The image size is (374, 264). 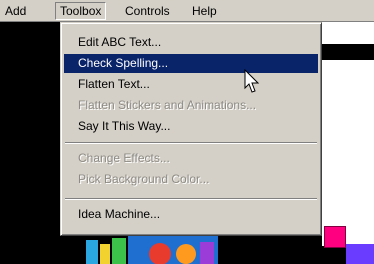 What do you see at coordinates (360, 254) in the screenshot?
I see `purple-sticker` at bounding box center [360, 254].